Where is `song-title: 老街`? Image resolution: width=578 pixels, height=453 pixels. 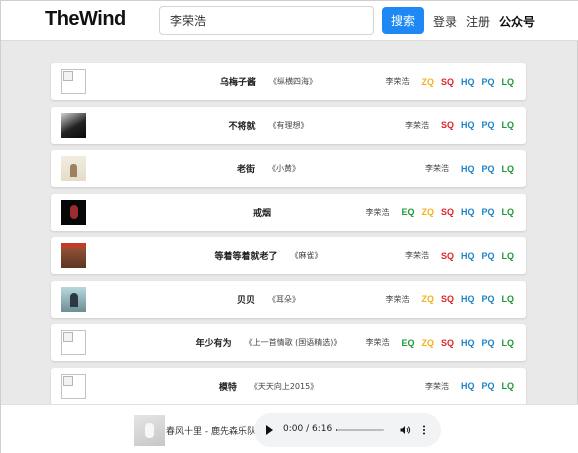 song-title: 老街 is located at coordinates (246, 168).